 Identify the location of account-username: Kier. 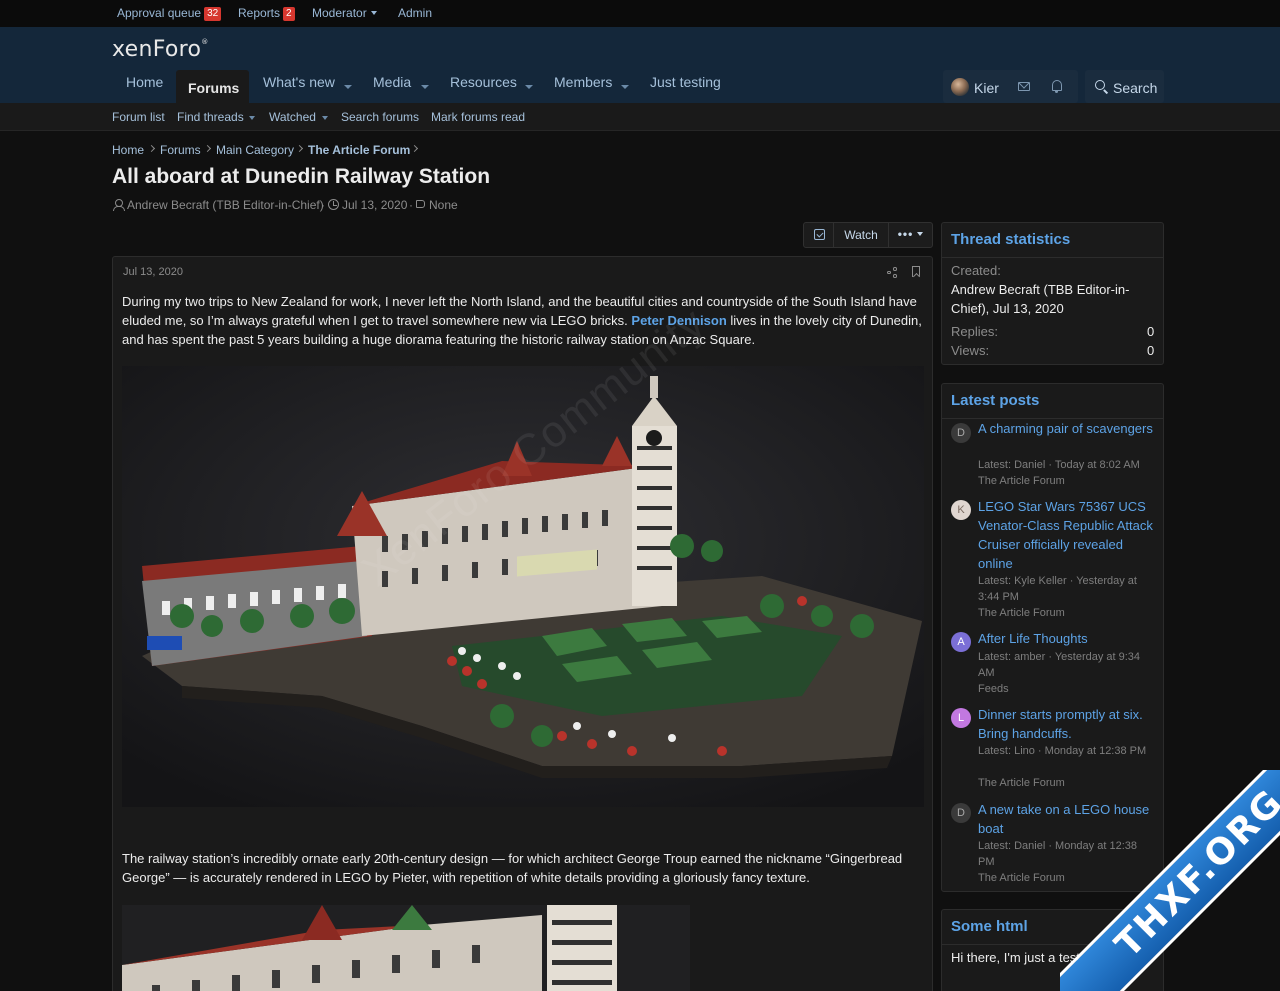
(986, 88).